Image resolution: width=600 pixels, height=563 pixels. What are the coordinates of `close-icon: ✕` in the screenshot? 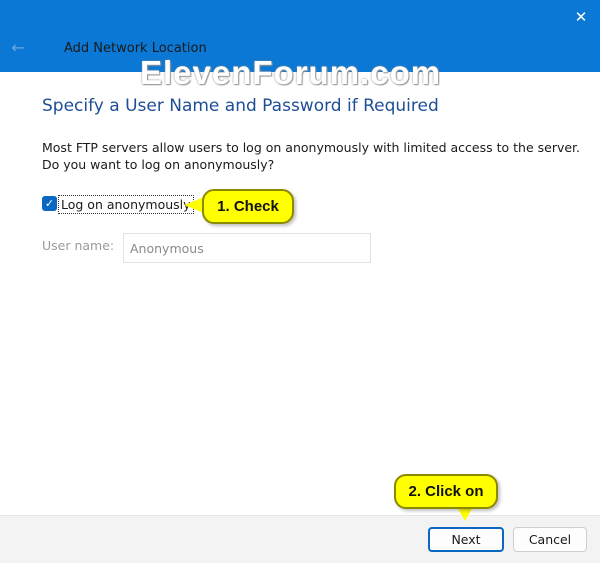 It's located at (581, 17).